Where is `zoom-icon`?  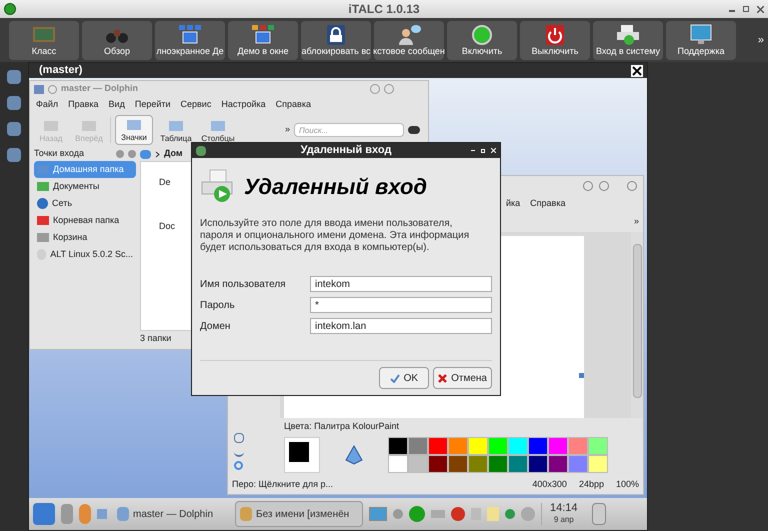
zoom-icon is located at coordinates (238, 465).